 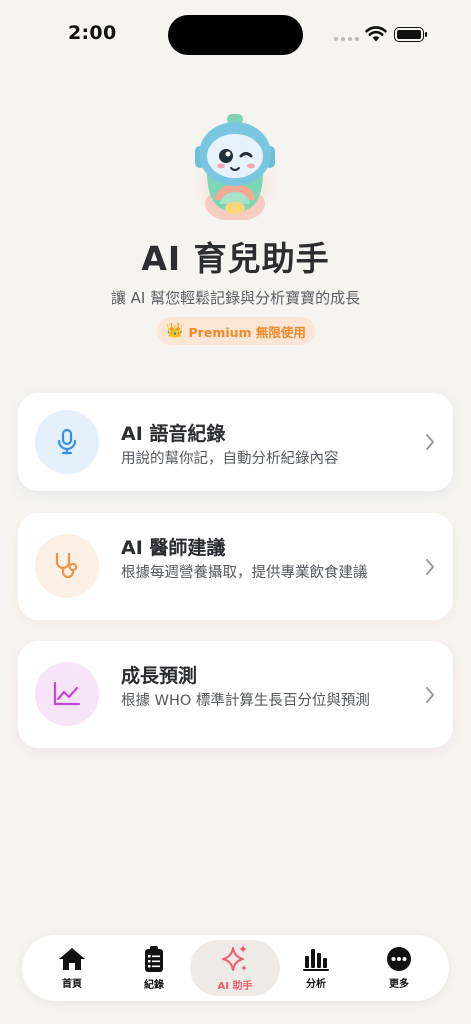 I want to click on tab-home: 首頁, so click(x=72, y=968).